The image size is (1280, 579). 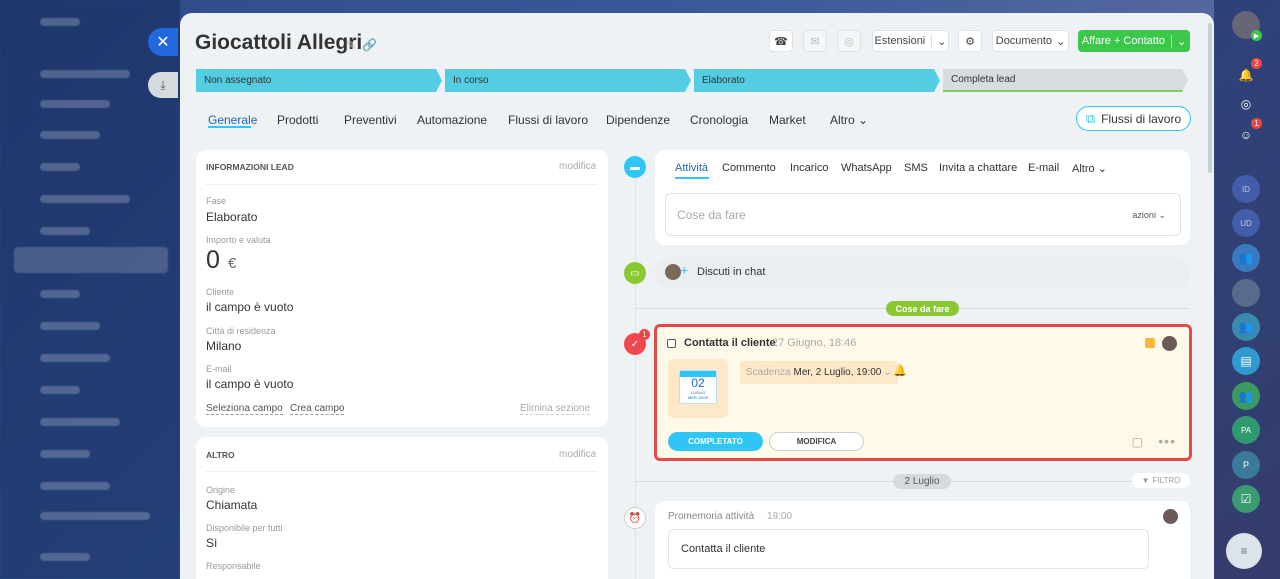 I want to click on stage-complete-lead: Completa lead, so click(x=1065, y=80).